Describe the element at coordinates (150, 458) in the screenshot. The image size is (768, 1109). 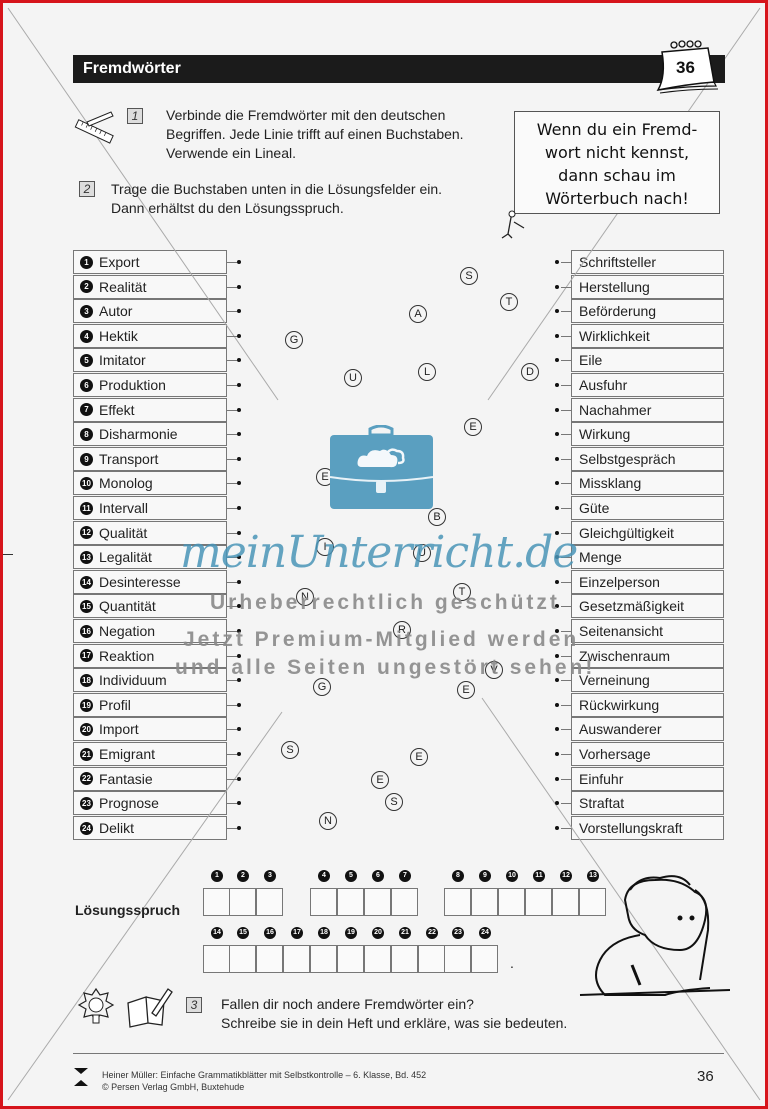
I see `foreign-word-row: 9 Transport` at that location.